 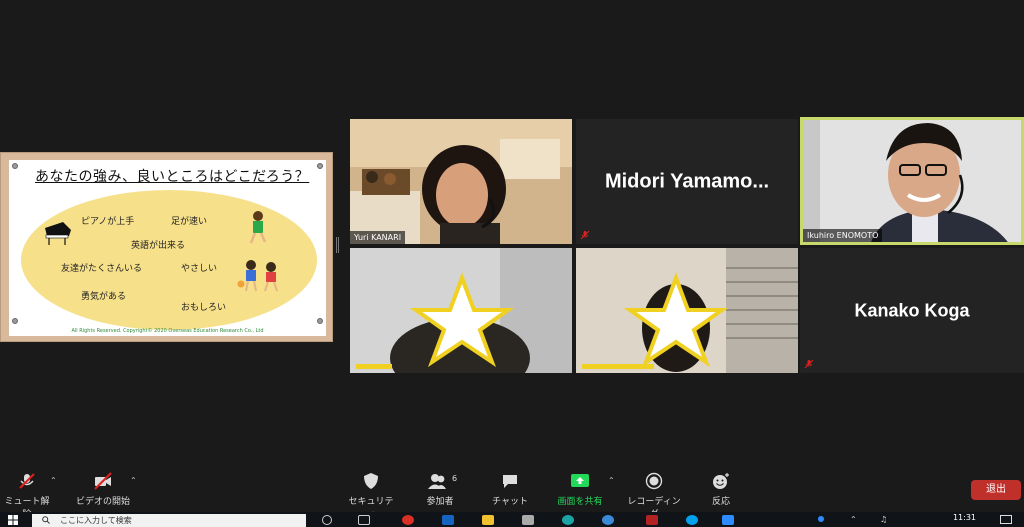 I want to click on slide-item: ピアノが上手, so click(x=108, y=222).